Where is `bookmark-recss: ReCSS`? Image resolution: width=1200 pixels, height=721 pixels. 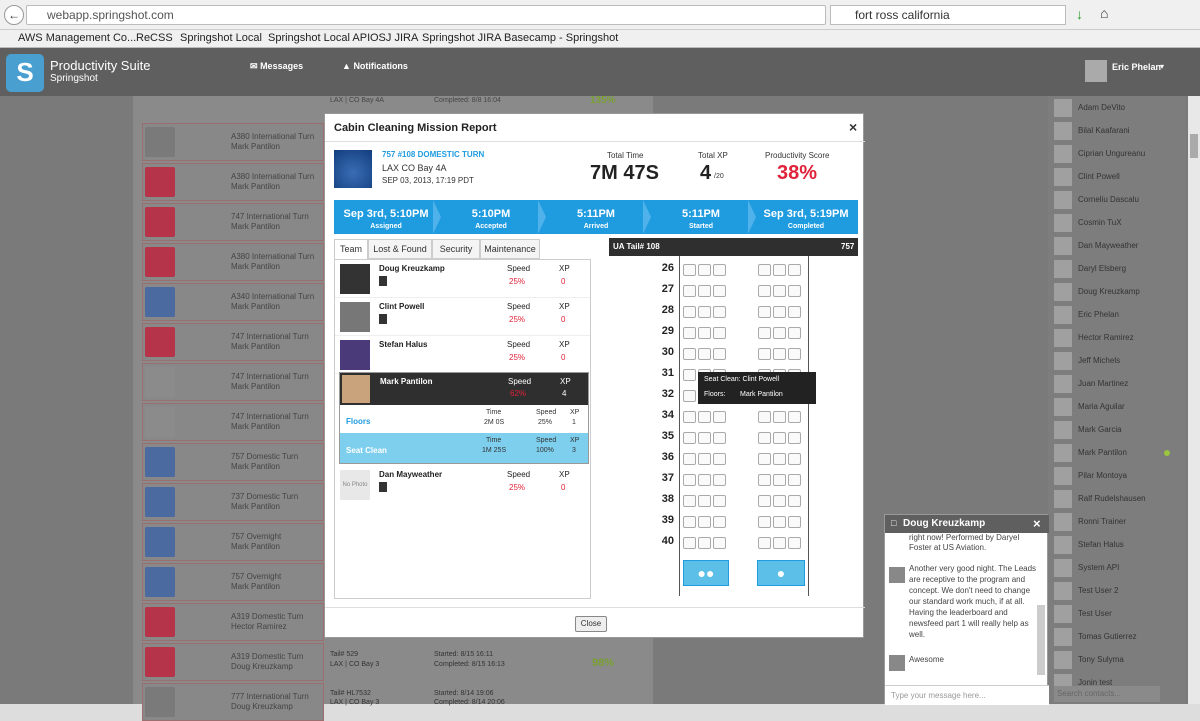 bookmark-recss: ReCSS is located at coordinates (154, 38).